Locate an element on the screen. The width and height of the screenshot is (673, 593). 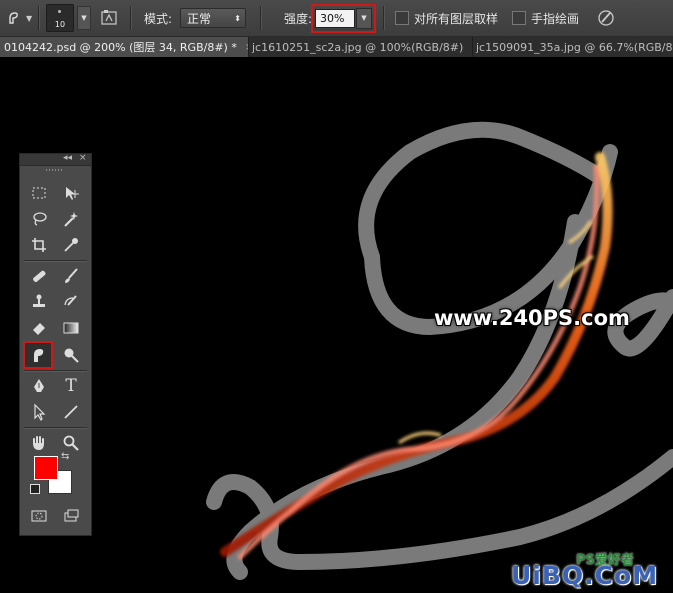
hand-tool is located at coordinates (39, 443).